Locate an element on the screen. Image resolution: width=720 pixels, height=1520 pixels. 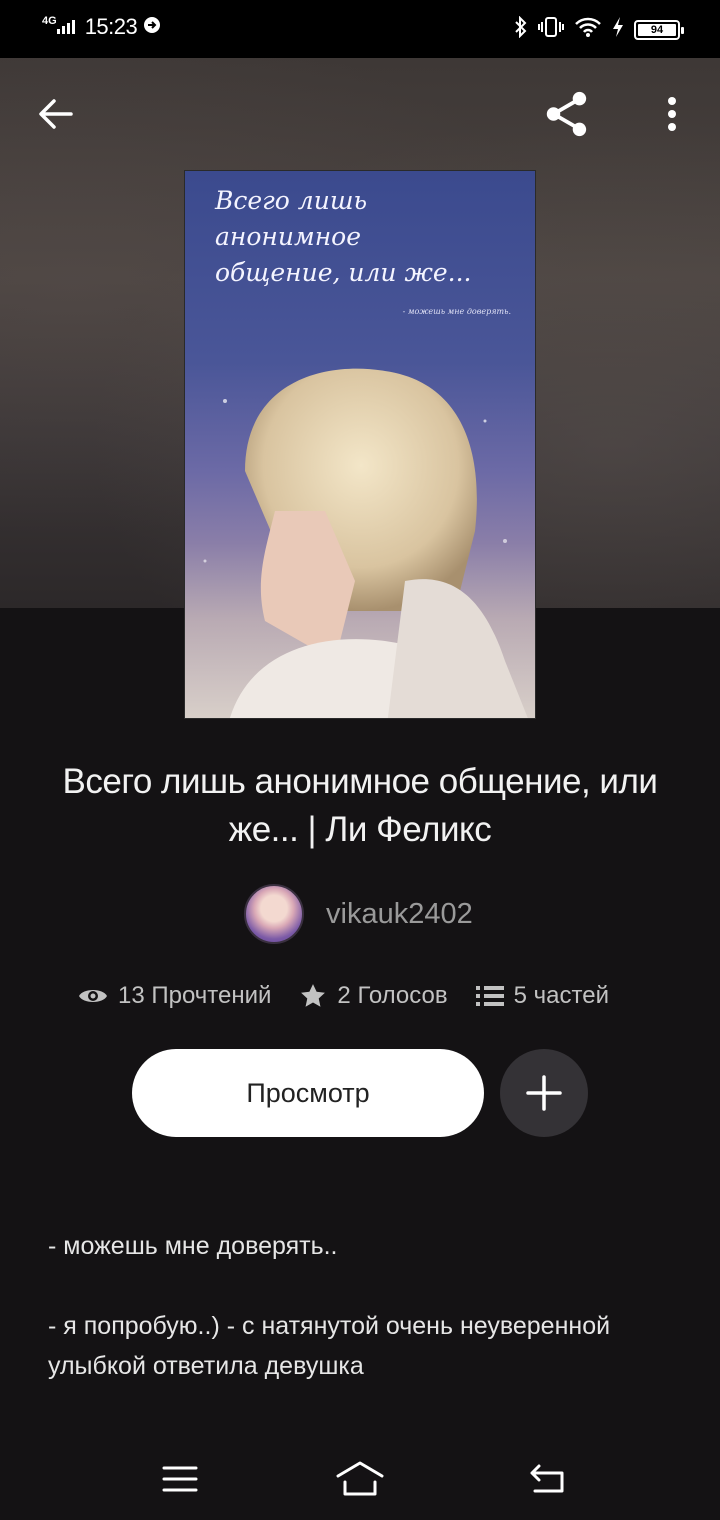
signal-icon is located at coordinates (65, 27).